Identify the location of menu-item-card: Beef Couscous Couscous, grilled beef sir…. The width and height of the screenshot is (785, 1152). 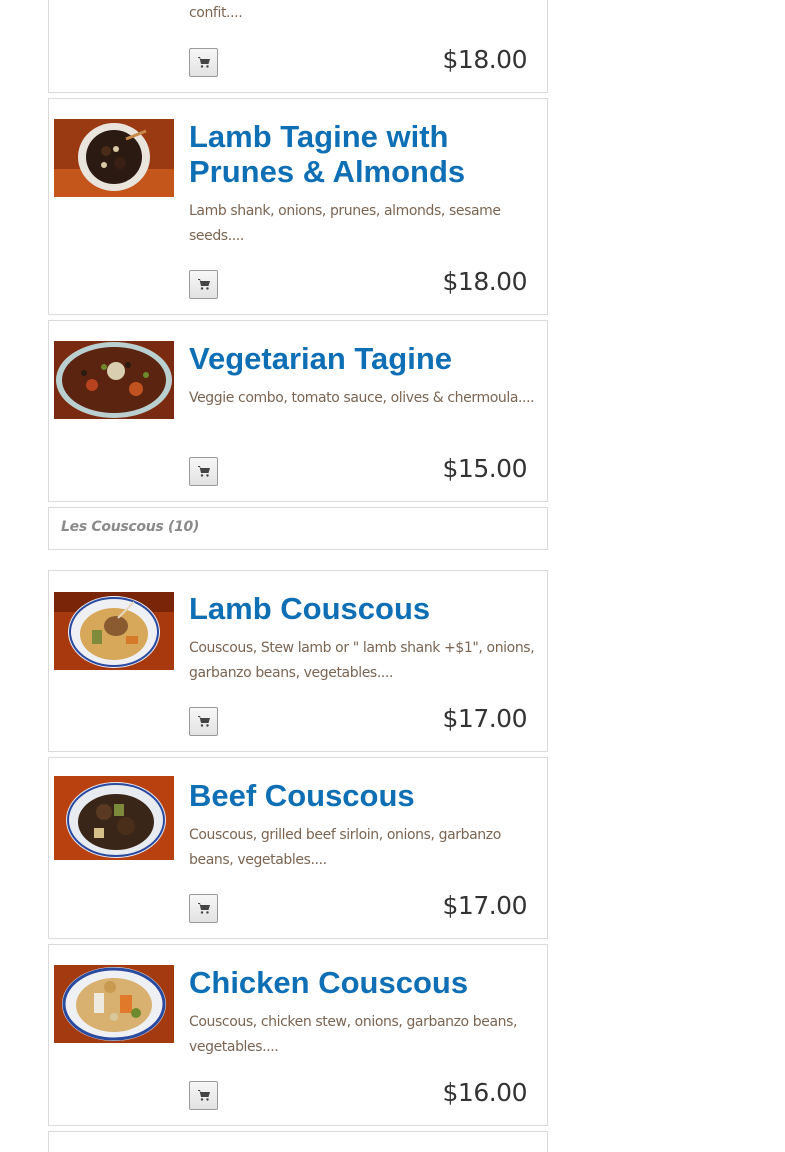
(298, 848).